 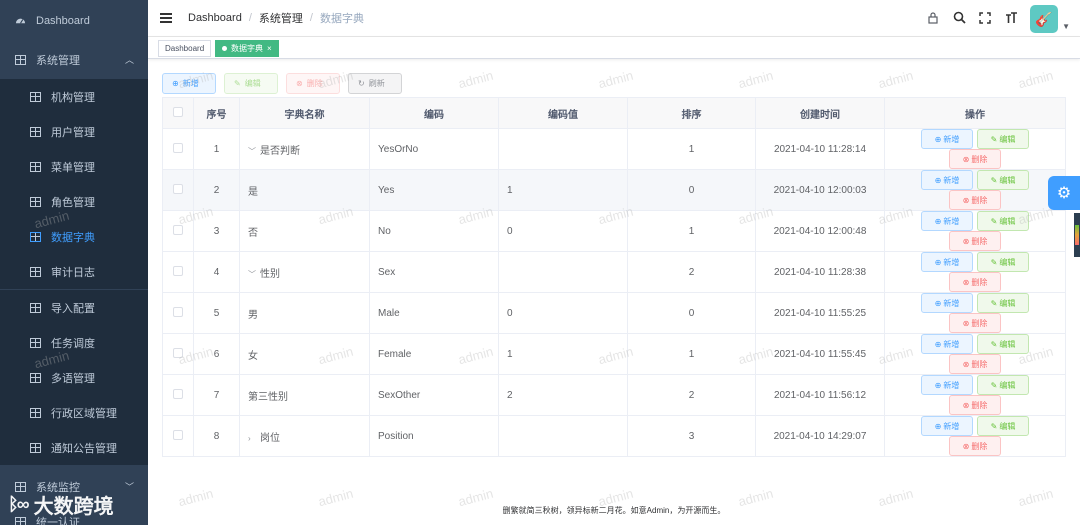 What do you see at coordinates (985, 19) in the screenshot?
I see `fullscreen-icon` at bounding box center [985, 19].